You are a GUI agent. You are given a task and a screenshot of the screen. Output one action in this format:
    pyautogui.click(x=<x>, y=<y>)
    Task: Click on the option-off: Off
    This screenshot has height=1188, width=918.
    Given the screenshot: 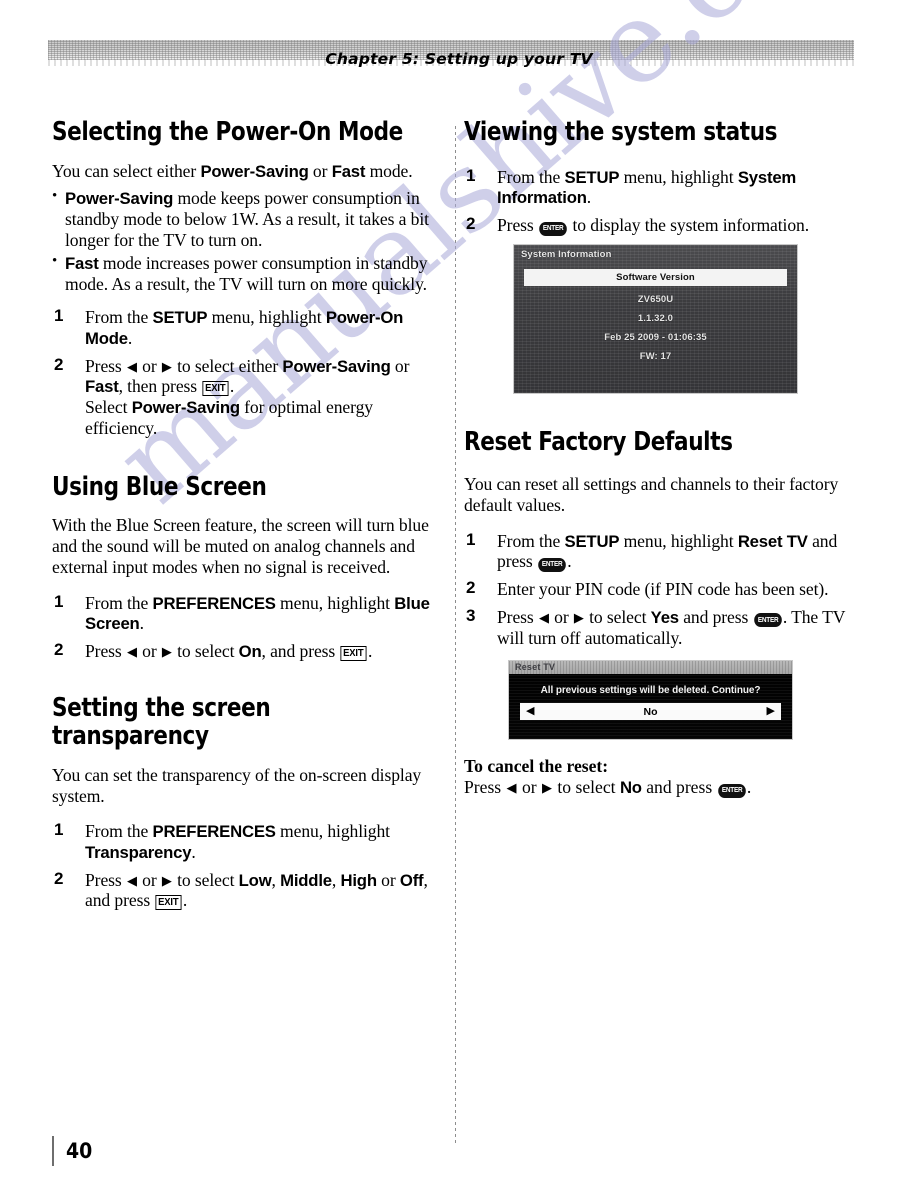 What is the action you would take?
    pyautogui.click(x=411, y=880)
    